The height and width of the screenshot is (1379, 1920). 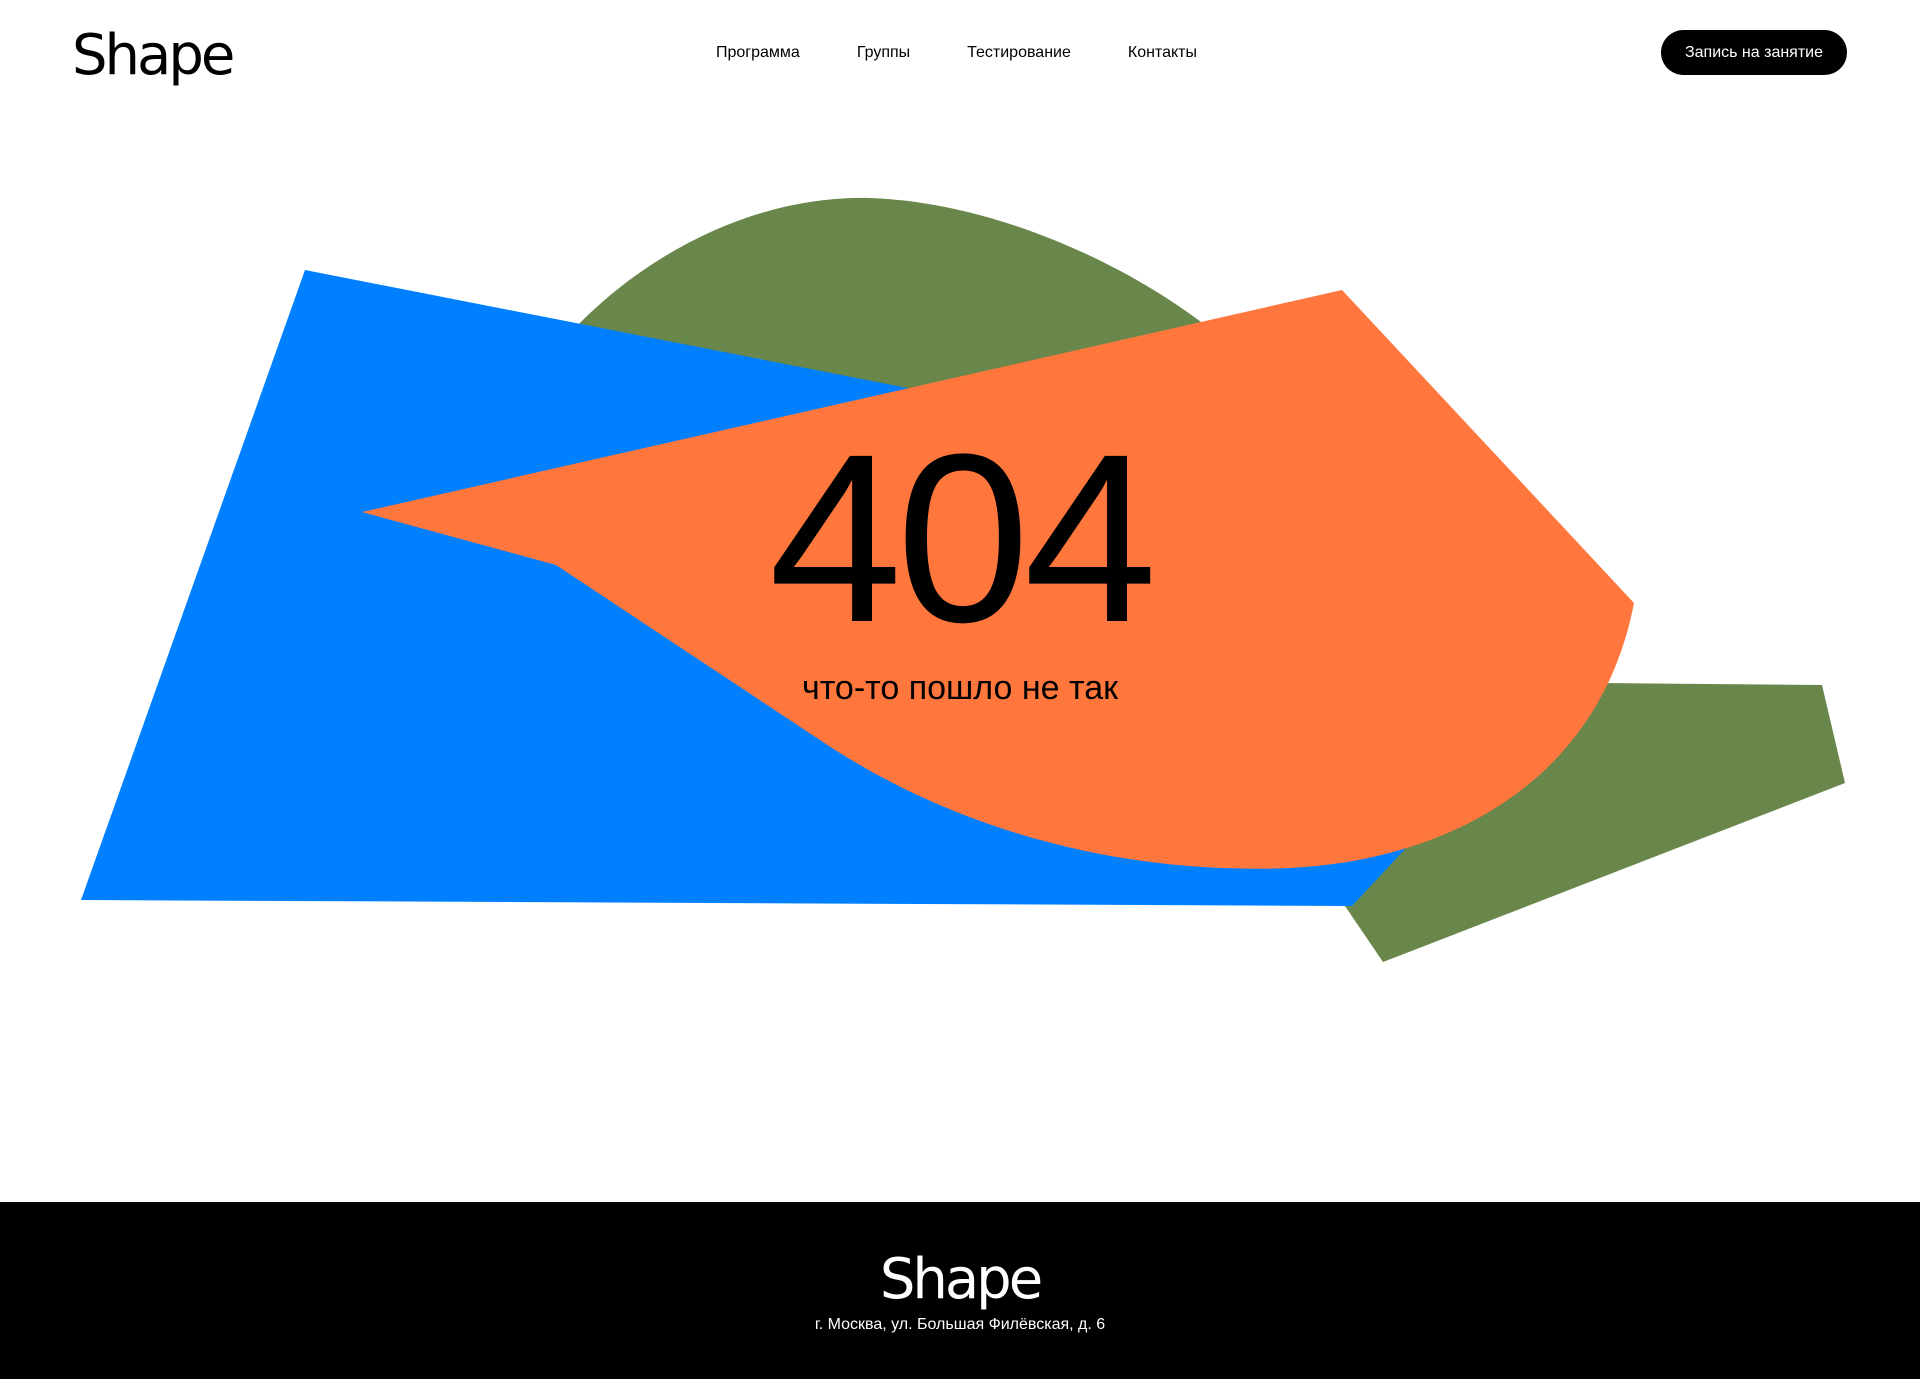 What do you see at coordinates (962, 538) in the screenshot?
I see `error-code: 404` at bounding box center [962, 538].